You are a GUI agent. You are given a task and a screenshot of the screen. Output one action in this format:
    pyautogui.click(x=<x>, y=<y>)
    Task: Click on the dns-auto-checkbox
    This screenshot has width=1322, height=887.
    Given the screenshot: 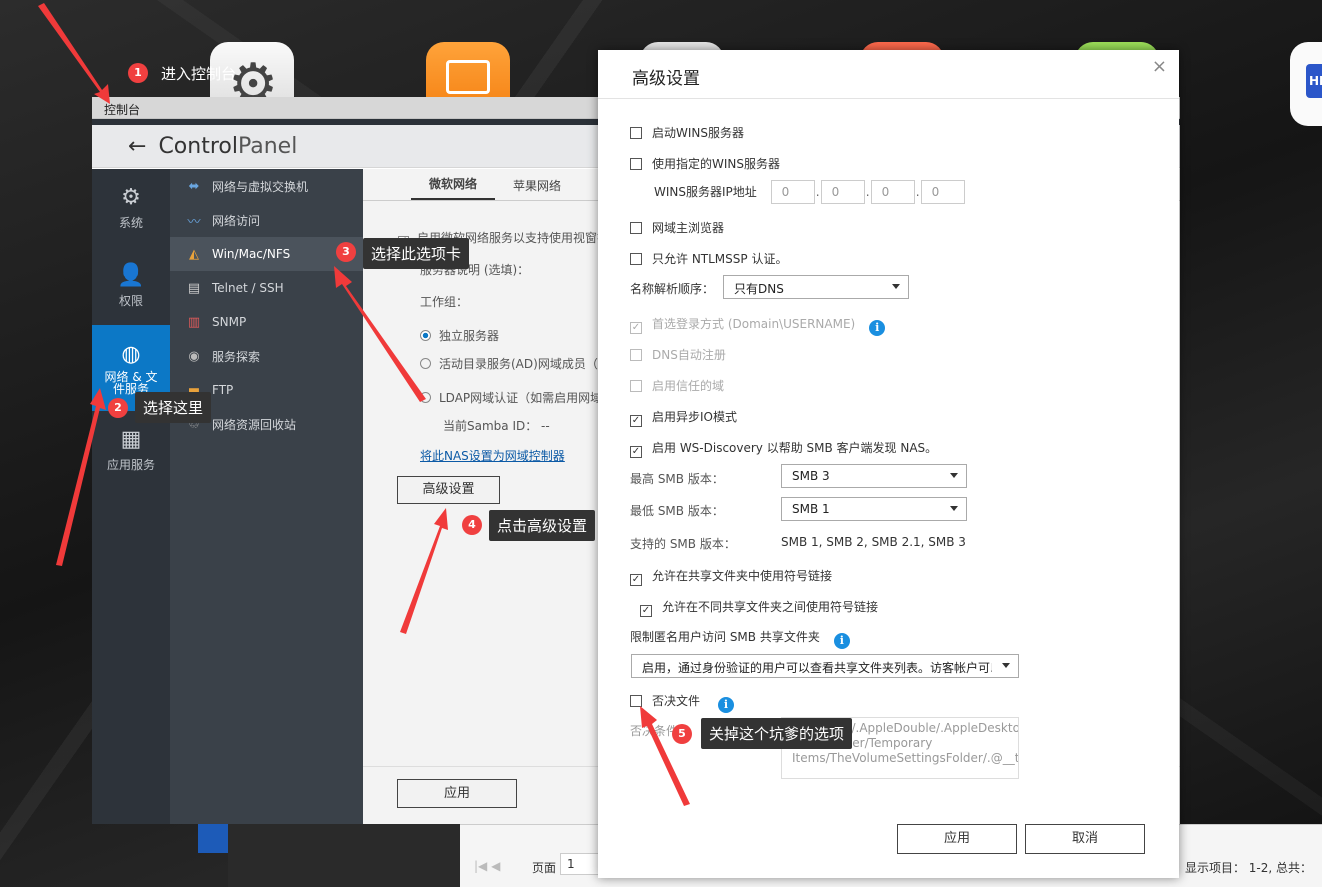 What is the action you would take?
    pyautogui.click(x=636, y=355)
    